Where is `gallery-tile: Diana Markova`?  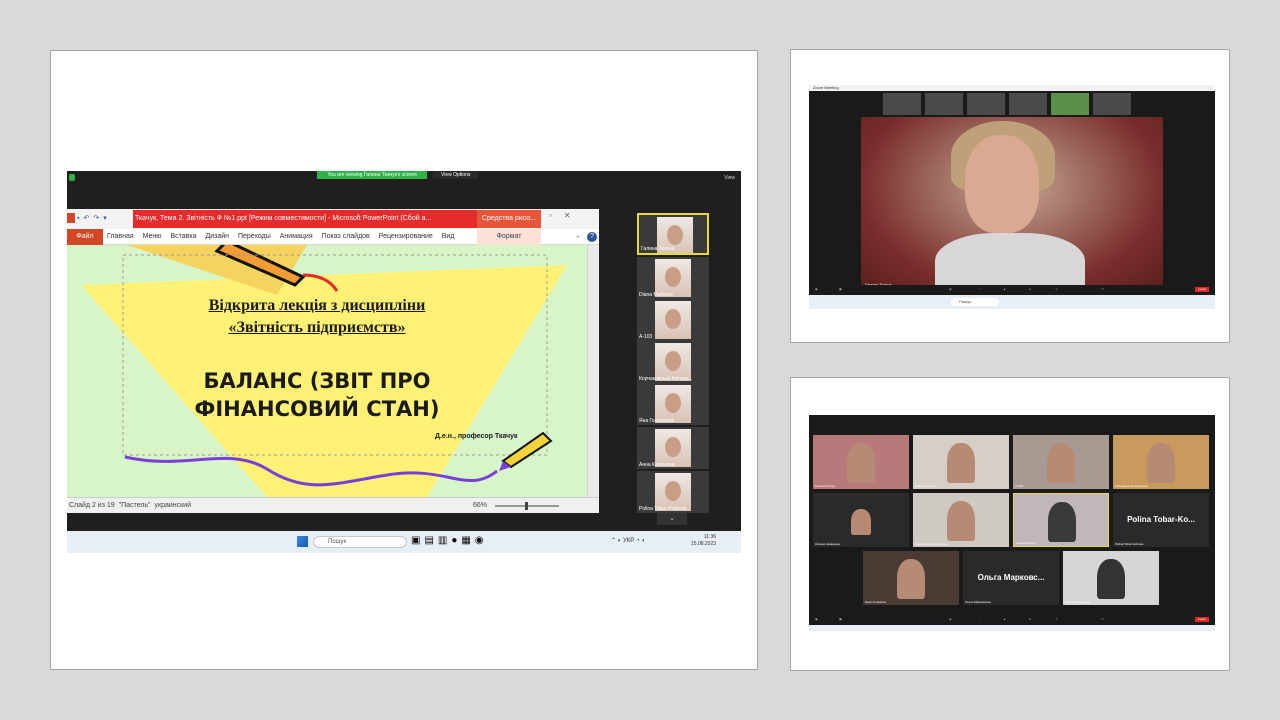
gallery-tile: Diana Markova is located at coordinates (961, 462).